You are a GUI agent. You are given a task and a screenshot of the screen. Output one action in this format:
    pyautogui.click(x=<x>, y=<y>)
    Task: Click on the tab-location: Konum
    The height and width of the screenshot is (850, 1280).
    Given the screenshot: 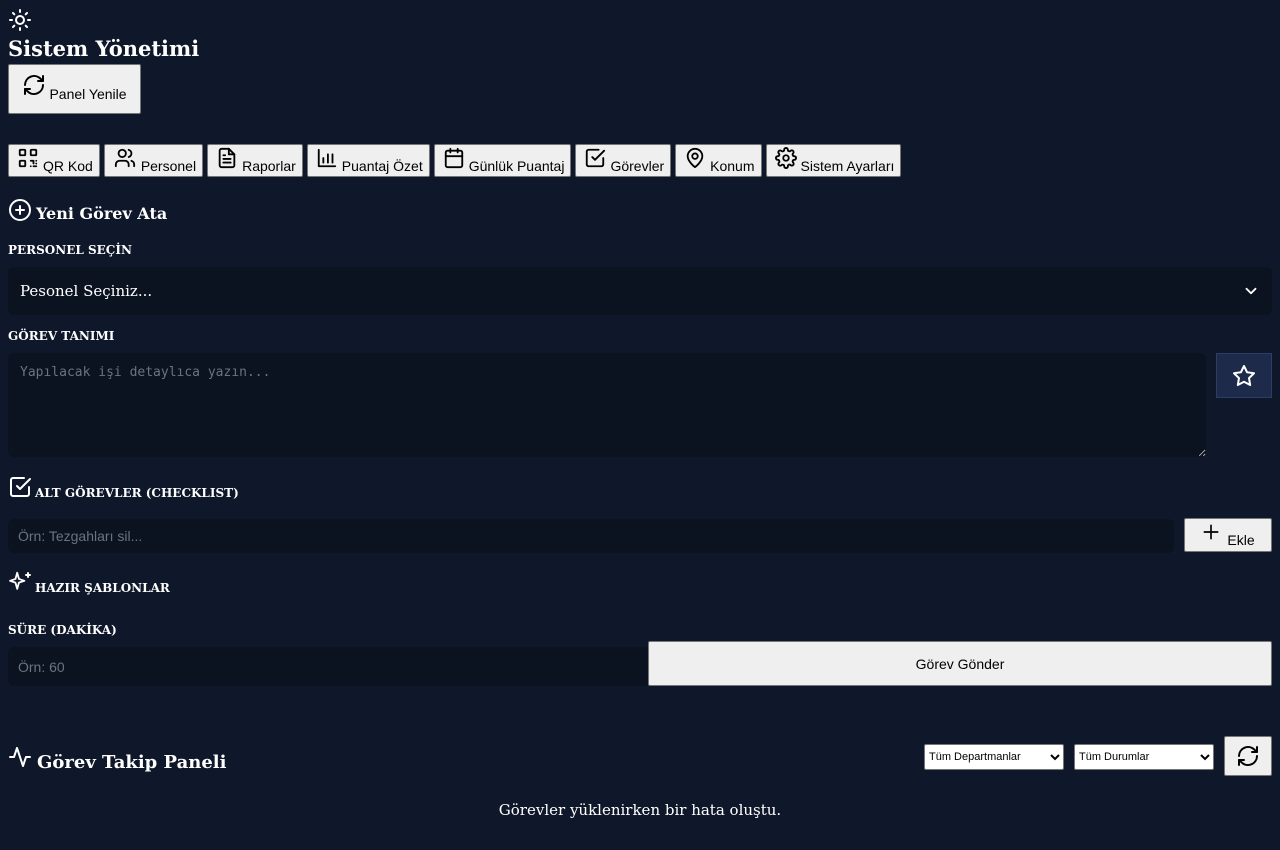 What is the action you would take?
    pyautogui.click(x=718, y=160)
    